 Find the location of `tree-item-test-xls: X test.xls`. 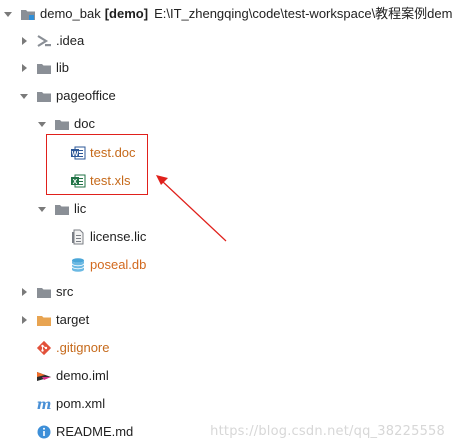

tree-item-test-xls: X test.xls is located at coordinates (226, 181).